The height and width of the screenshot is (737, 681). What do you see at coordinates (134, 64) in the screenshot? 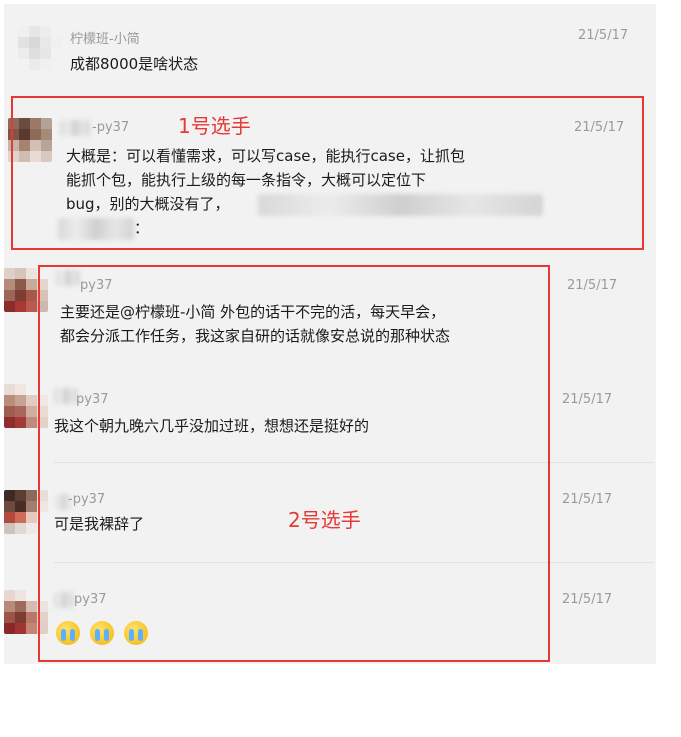
I see `message-text: 成都8000是啥状态` at bounding box center [134, 64].